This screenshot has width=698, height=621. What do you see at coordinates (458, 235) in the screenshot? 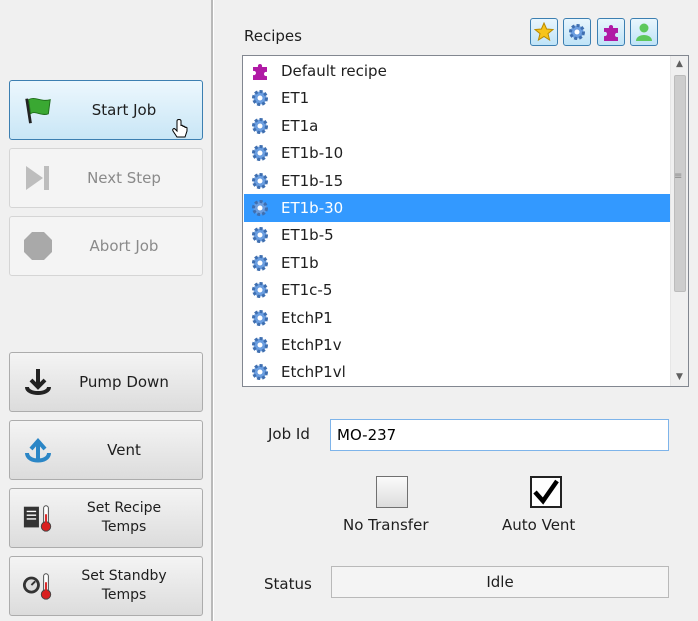
I see `recipe-list-item: ET1b-5` at bounding box center [458, 235].